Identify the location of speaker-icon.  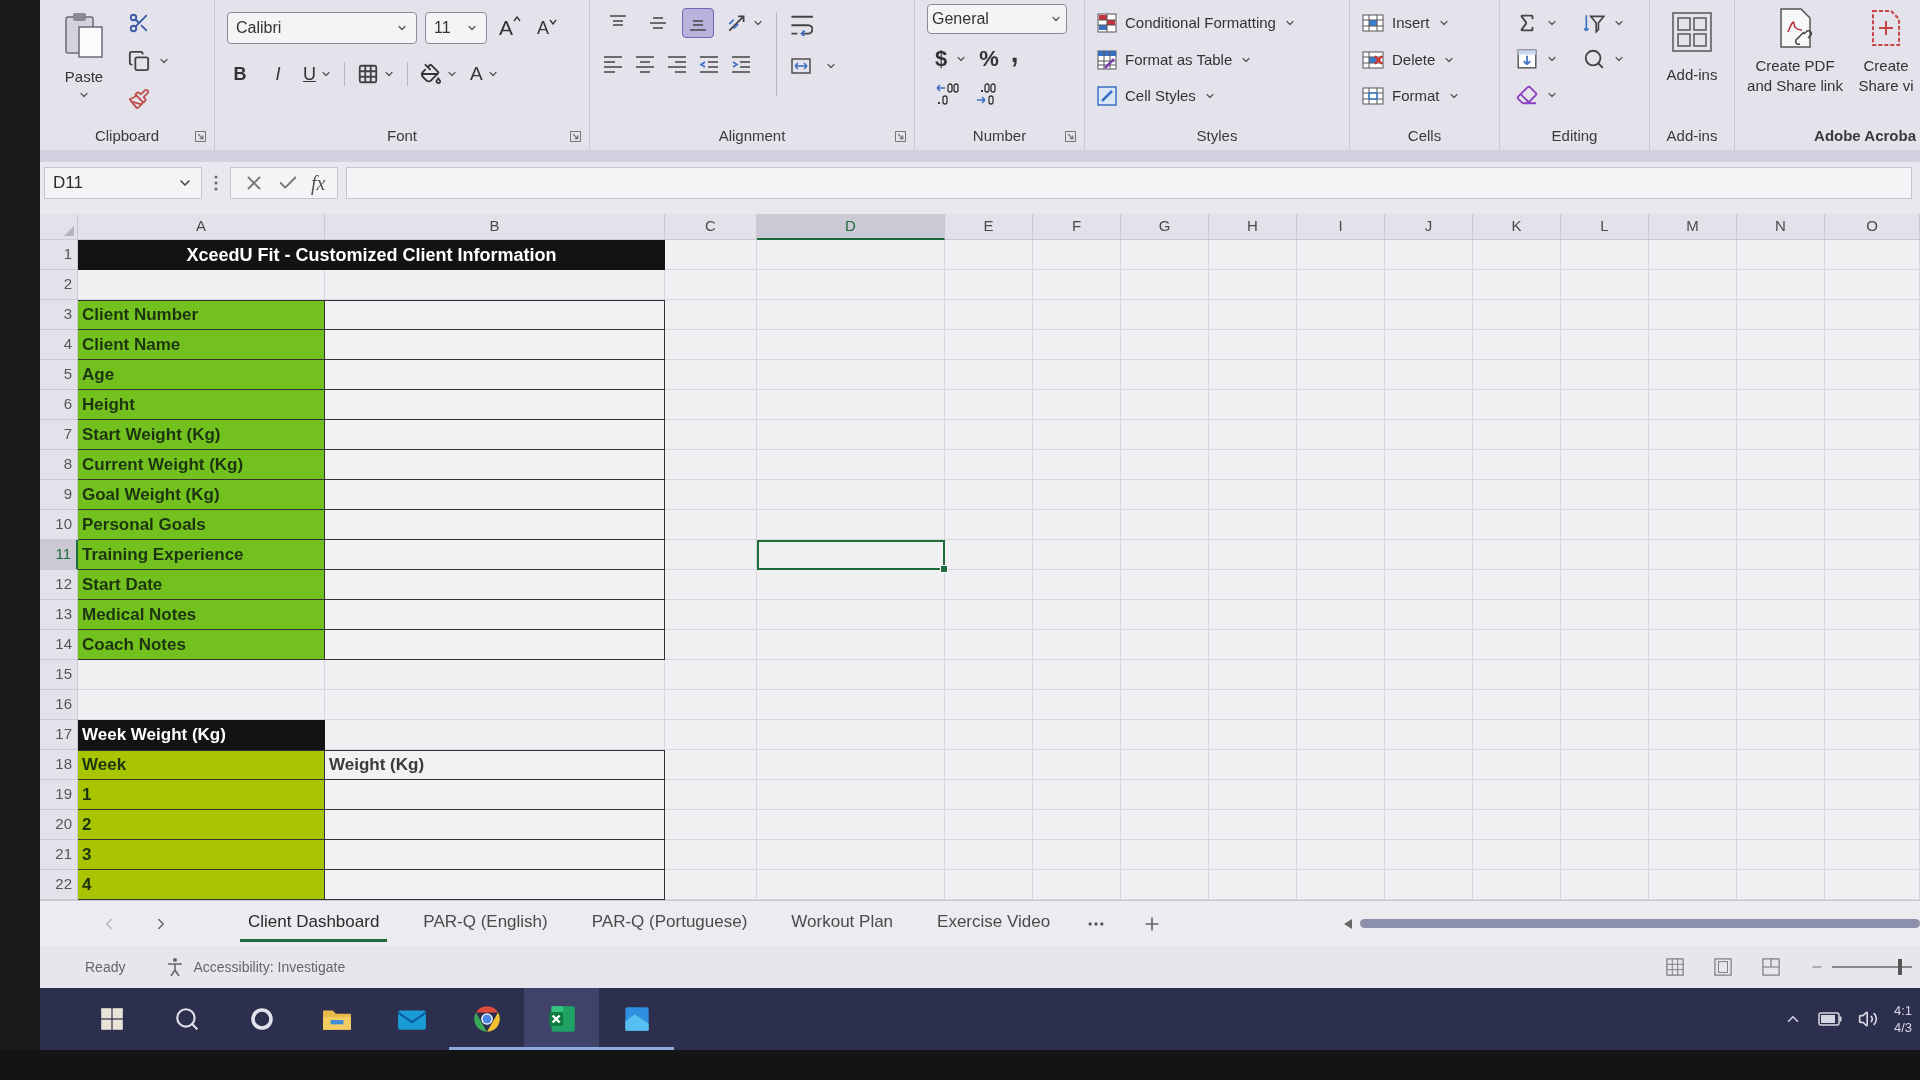
(1867, 1019).